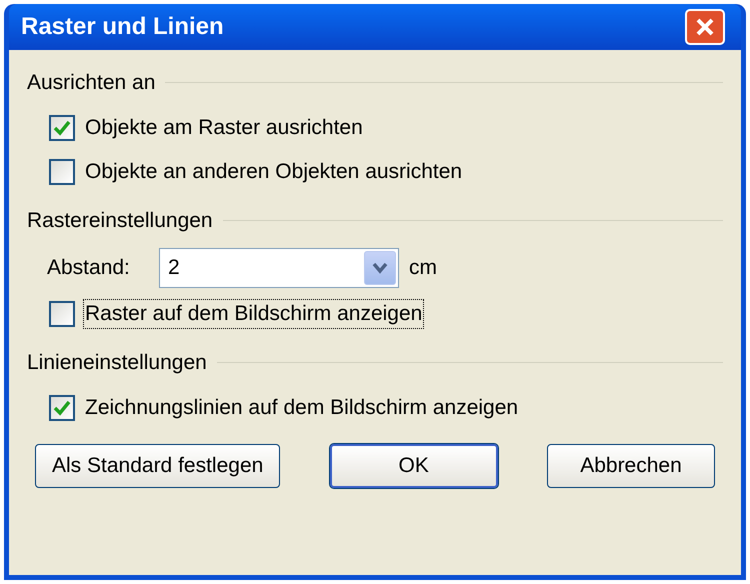  Describe the element at coordinates (253, 314) in the screenshot. I see `checkbox-label: Raster auf dem Bildschirm anzeigen` at that location.